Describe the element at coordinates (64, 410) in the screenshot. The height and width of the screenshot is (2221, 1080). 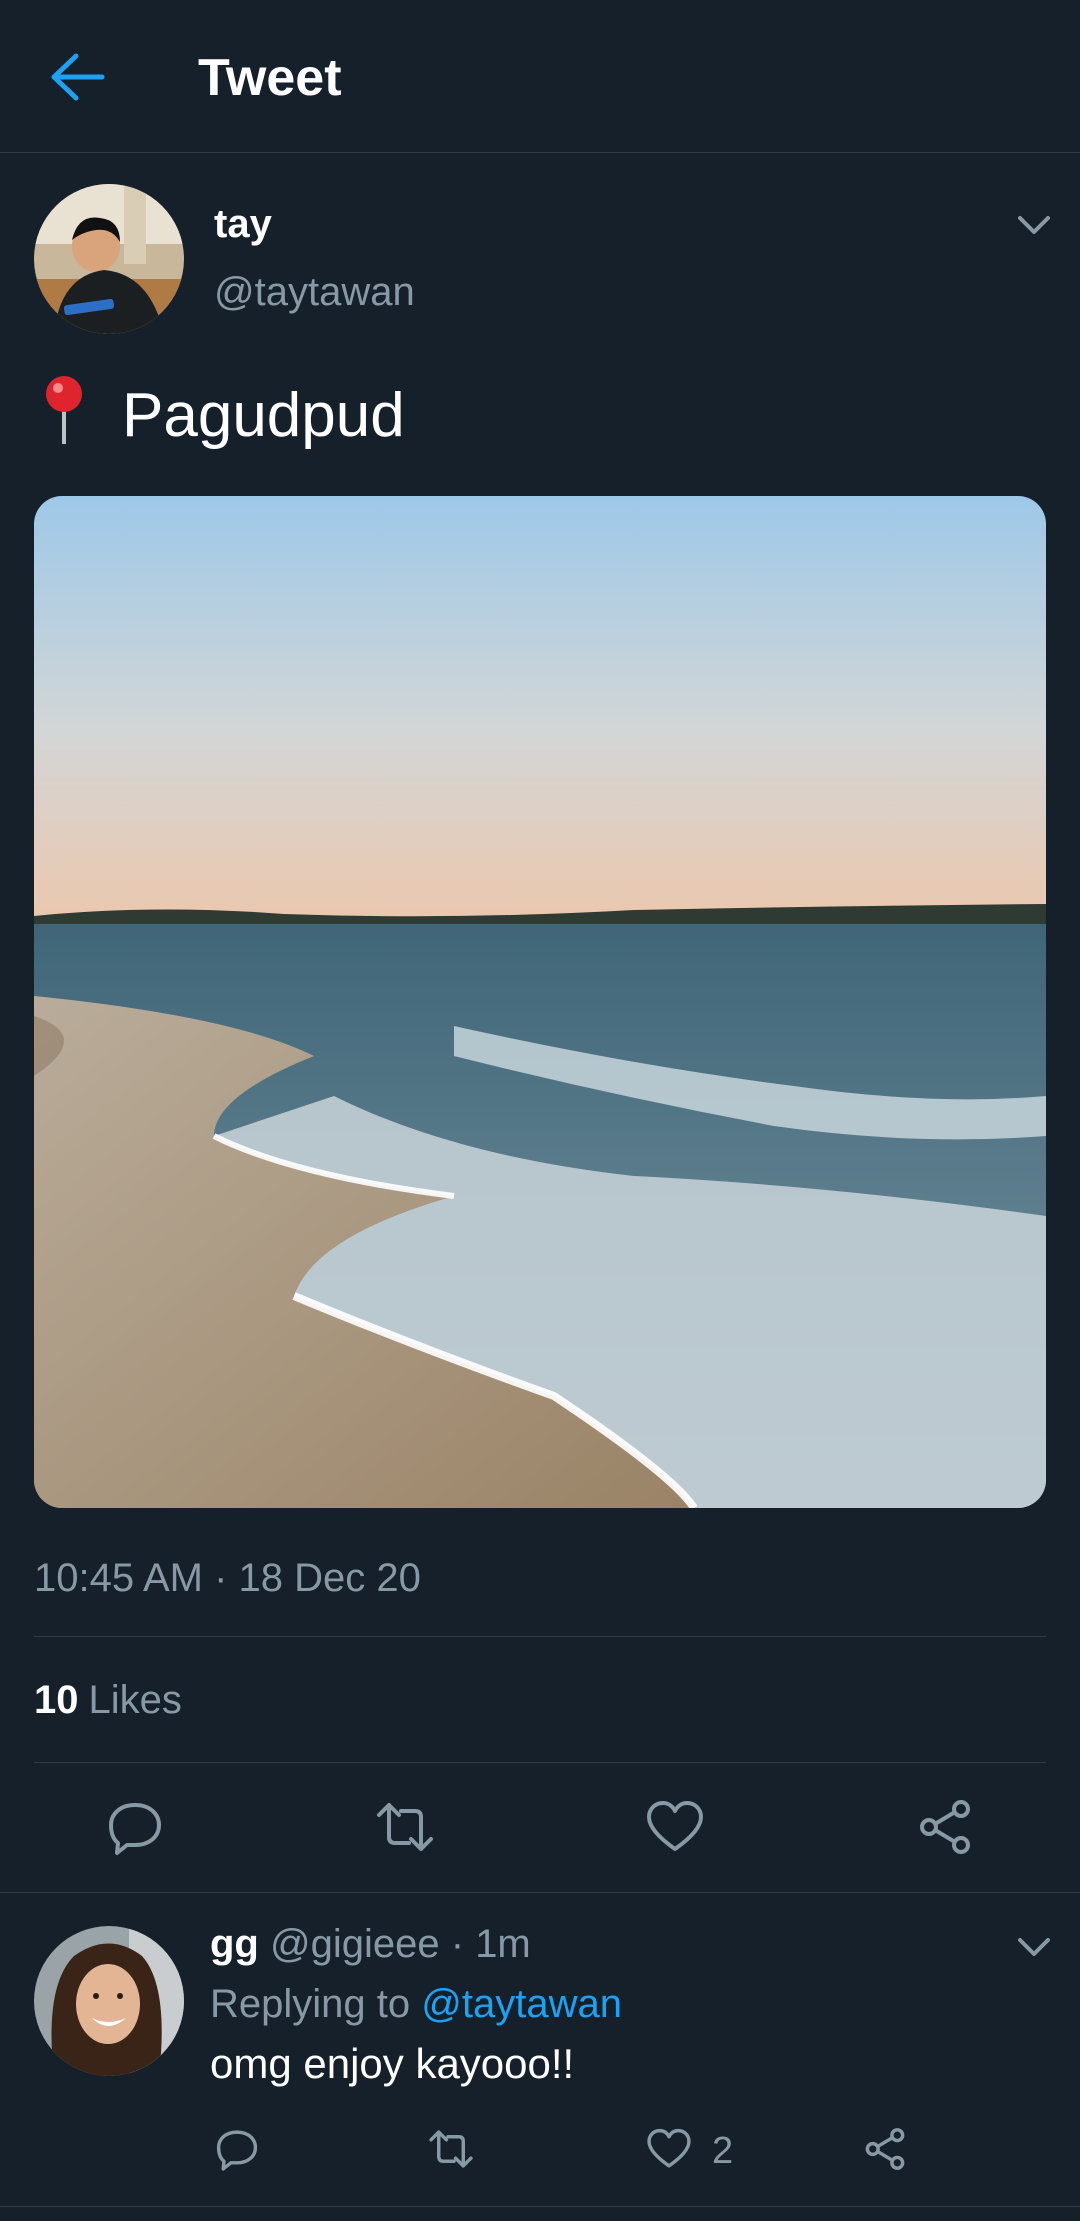
I see `round-pushpin-icon` at that location.